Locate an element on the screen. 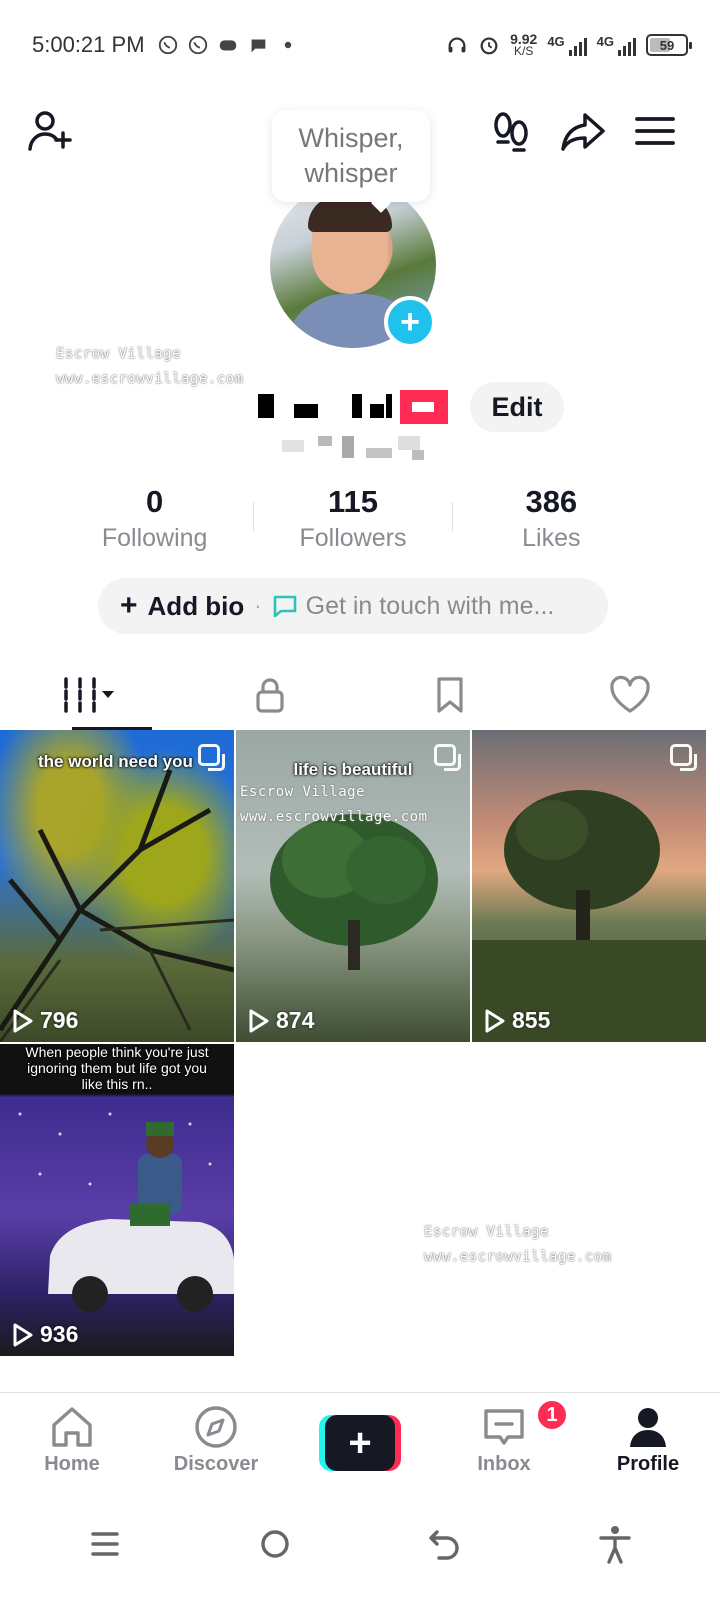 The height and width of the screenshot is (1600, 720). redacted-badge is located at coordinates (424, 407).